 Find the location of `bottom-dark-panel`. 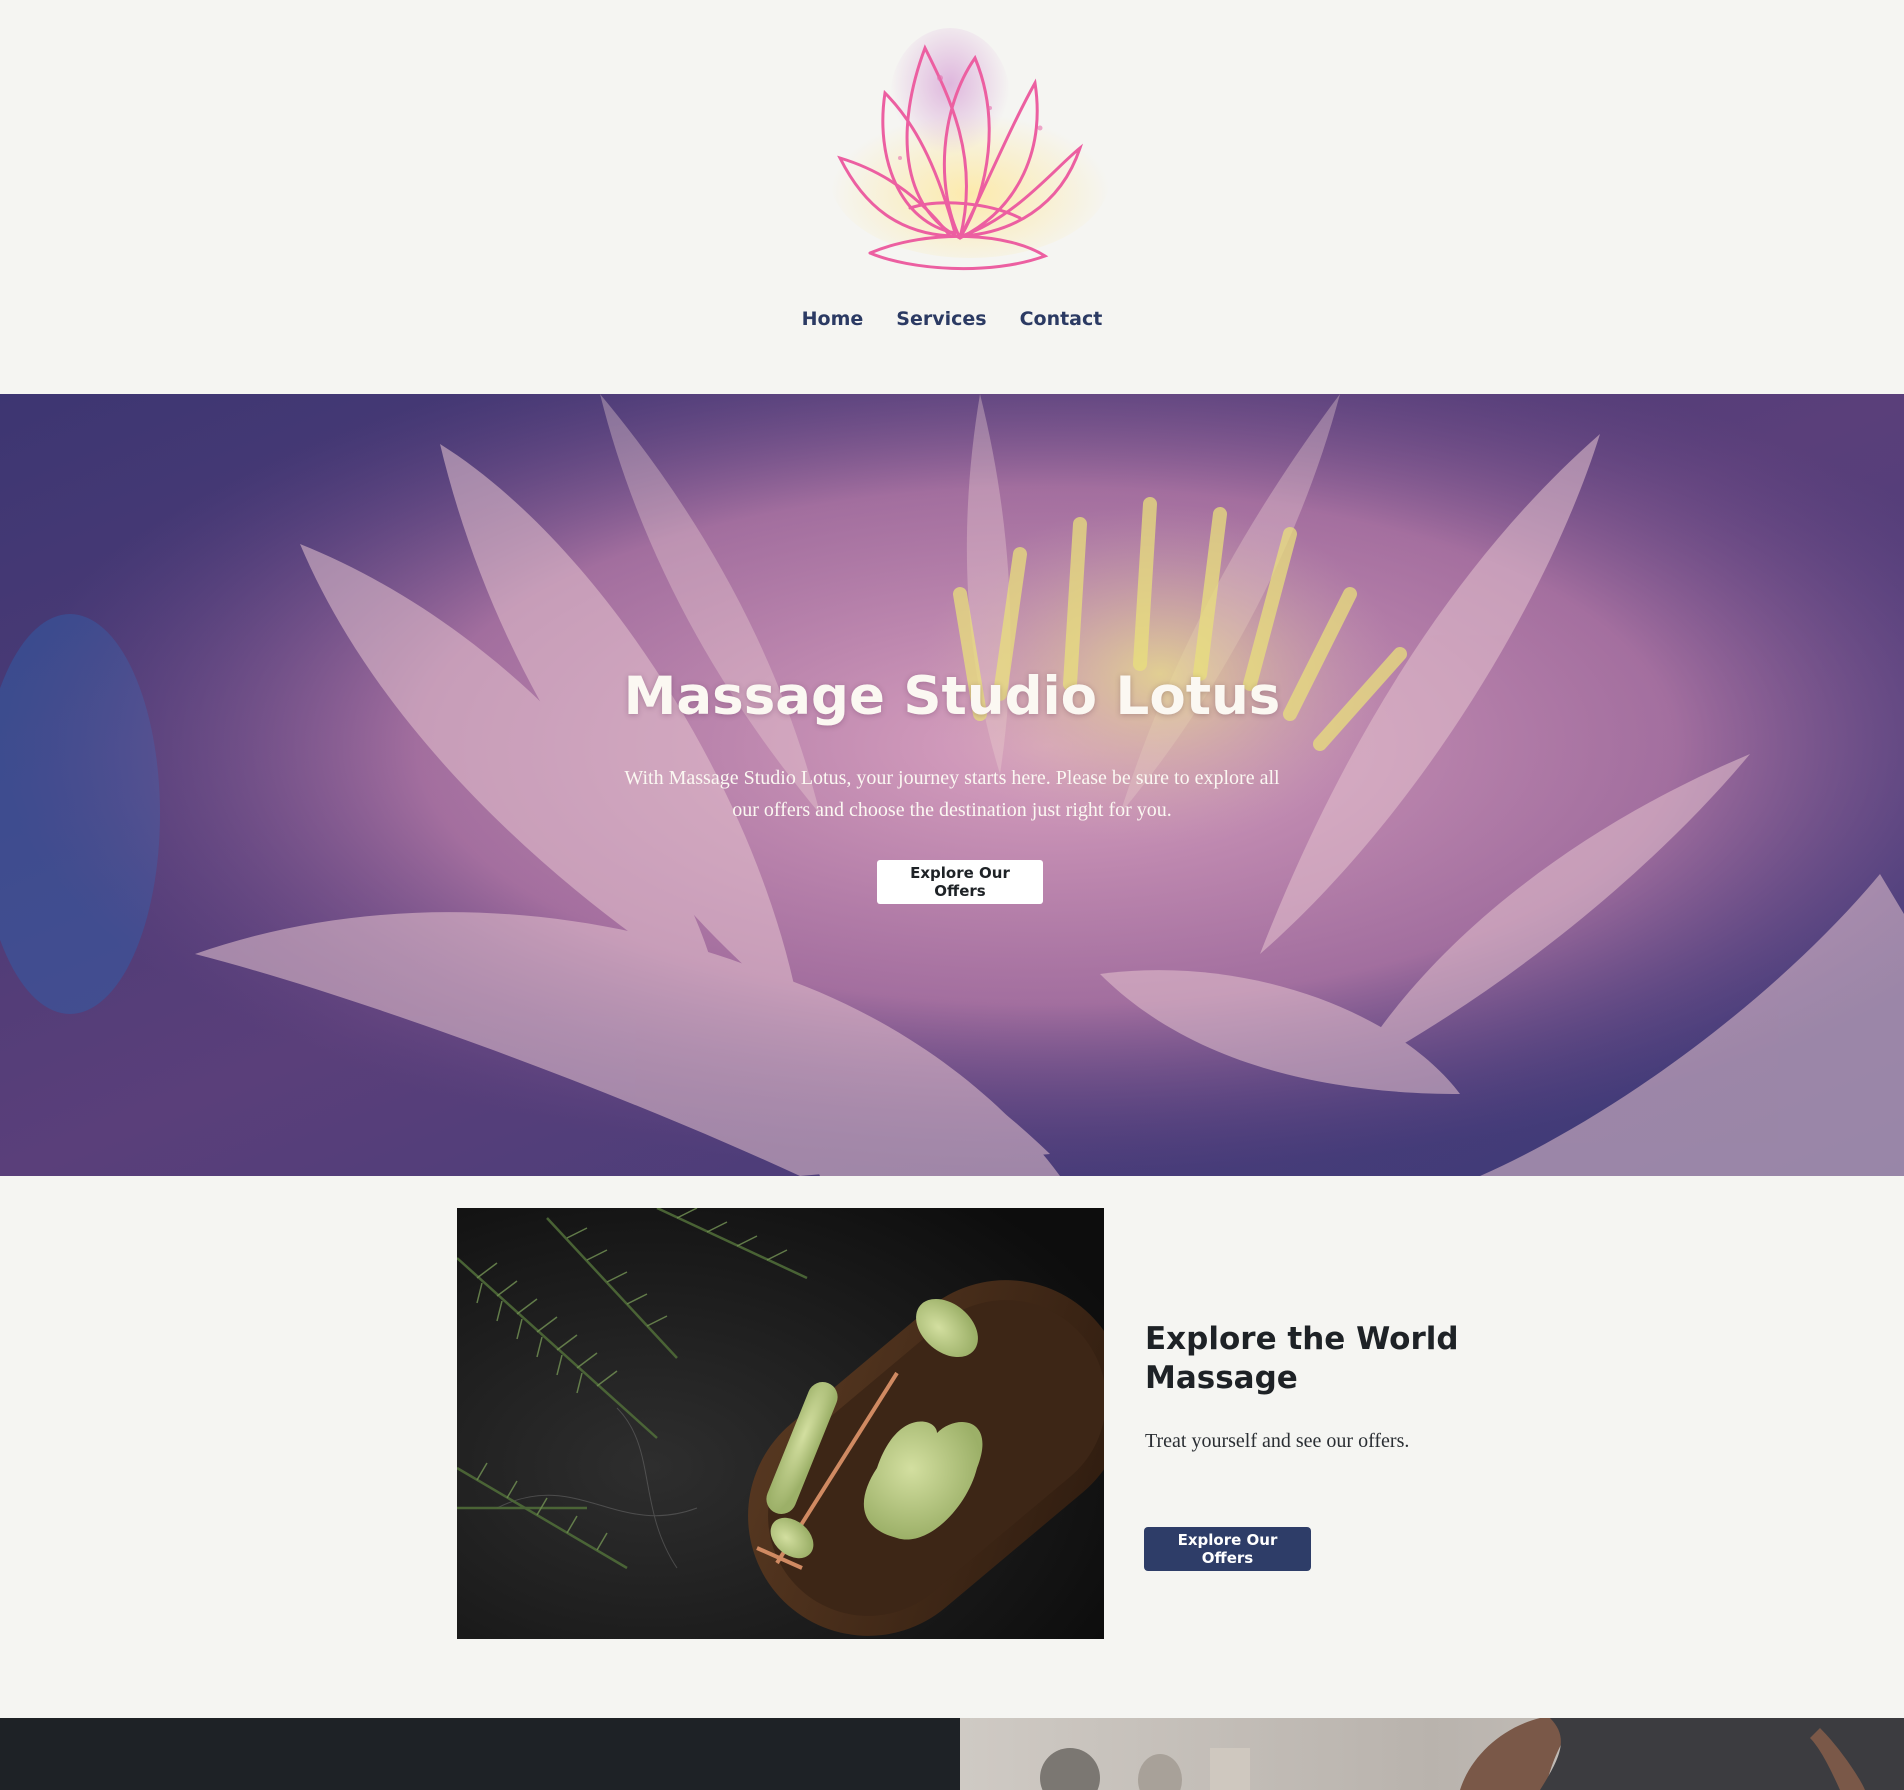

bottom-dark-panel is located at coordinates (480, 1754).